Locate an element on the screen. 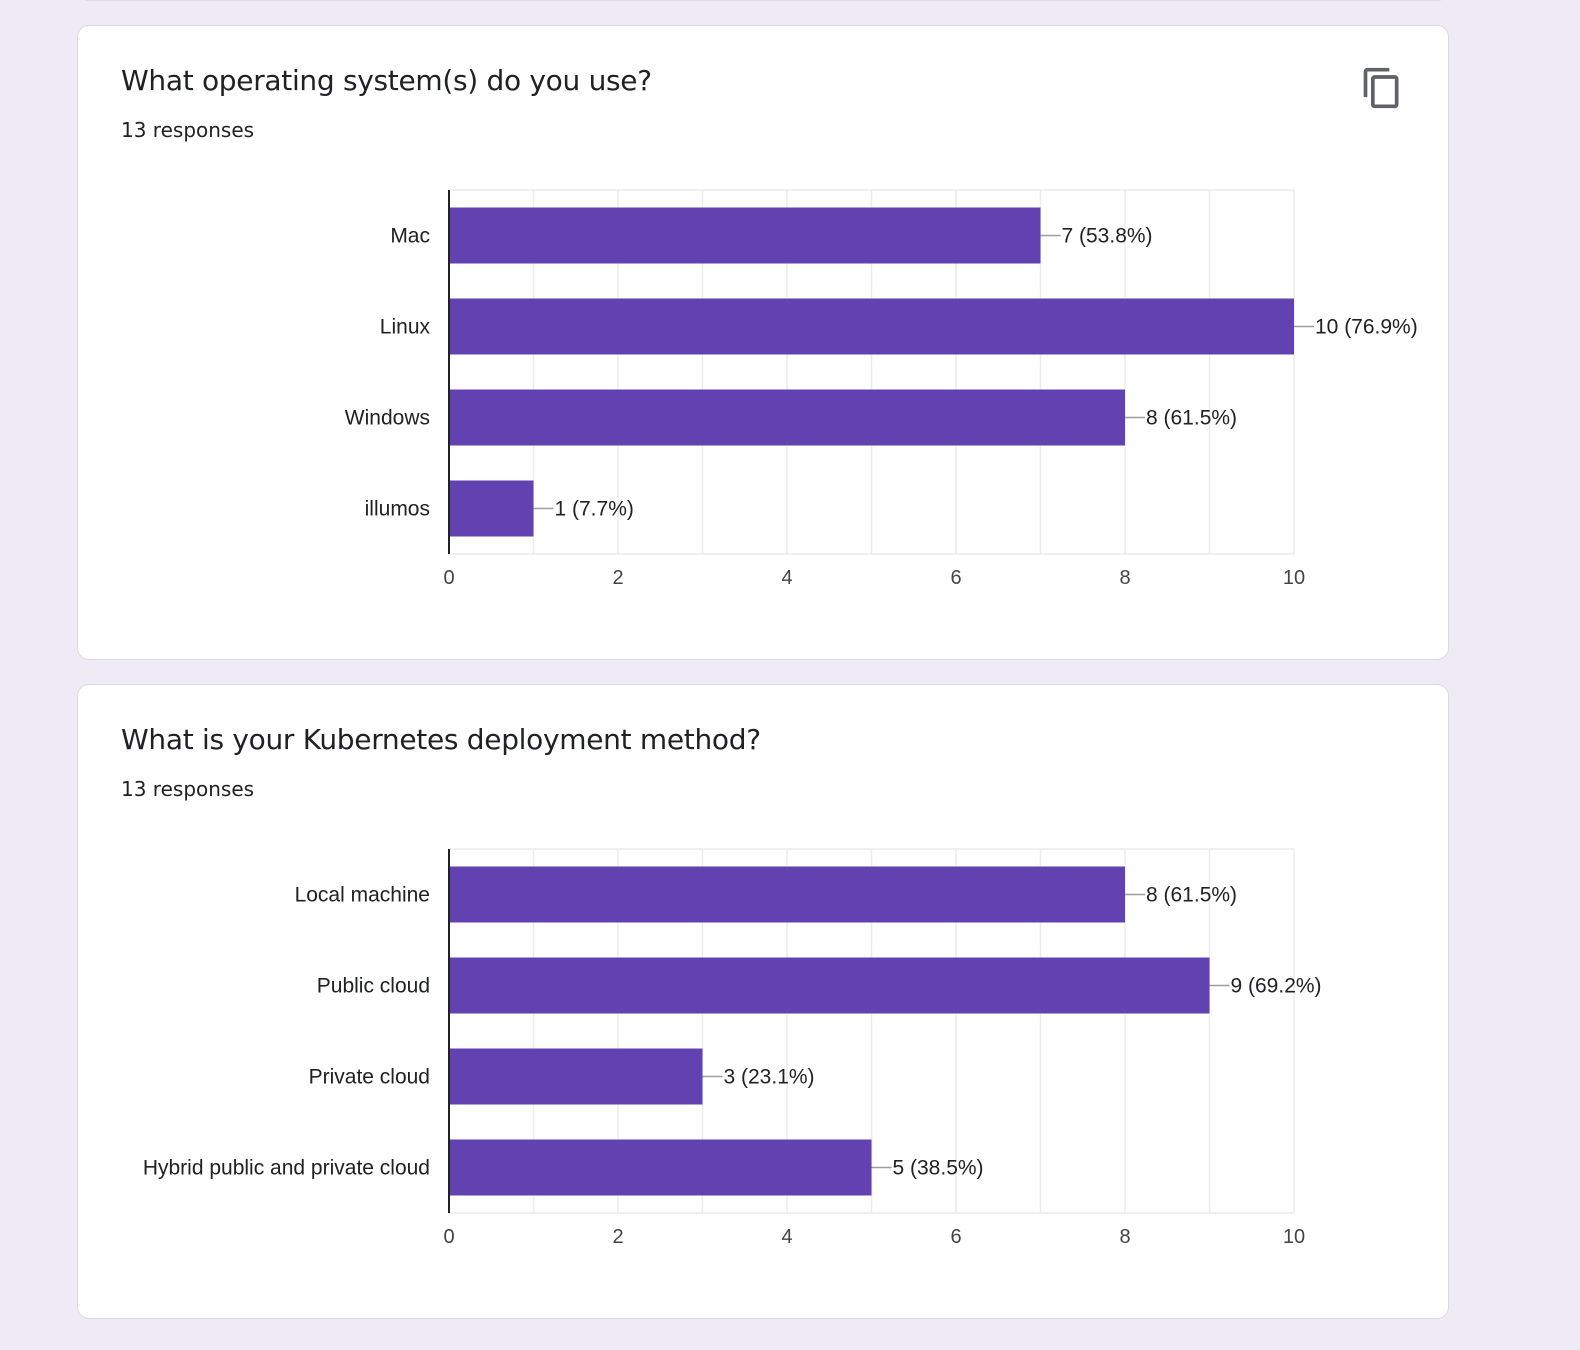  copy-chart-button is located at coordinates (1382, 88).